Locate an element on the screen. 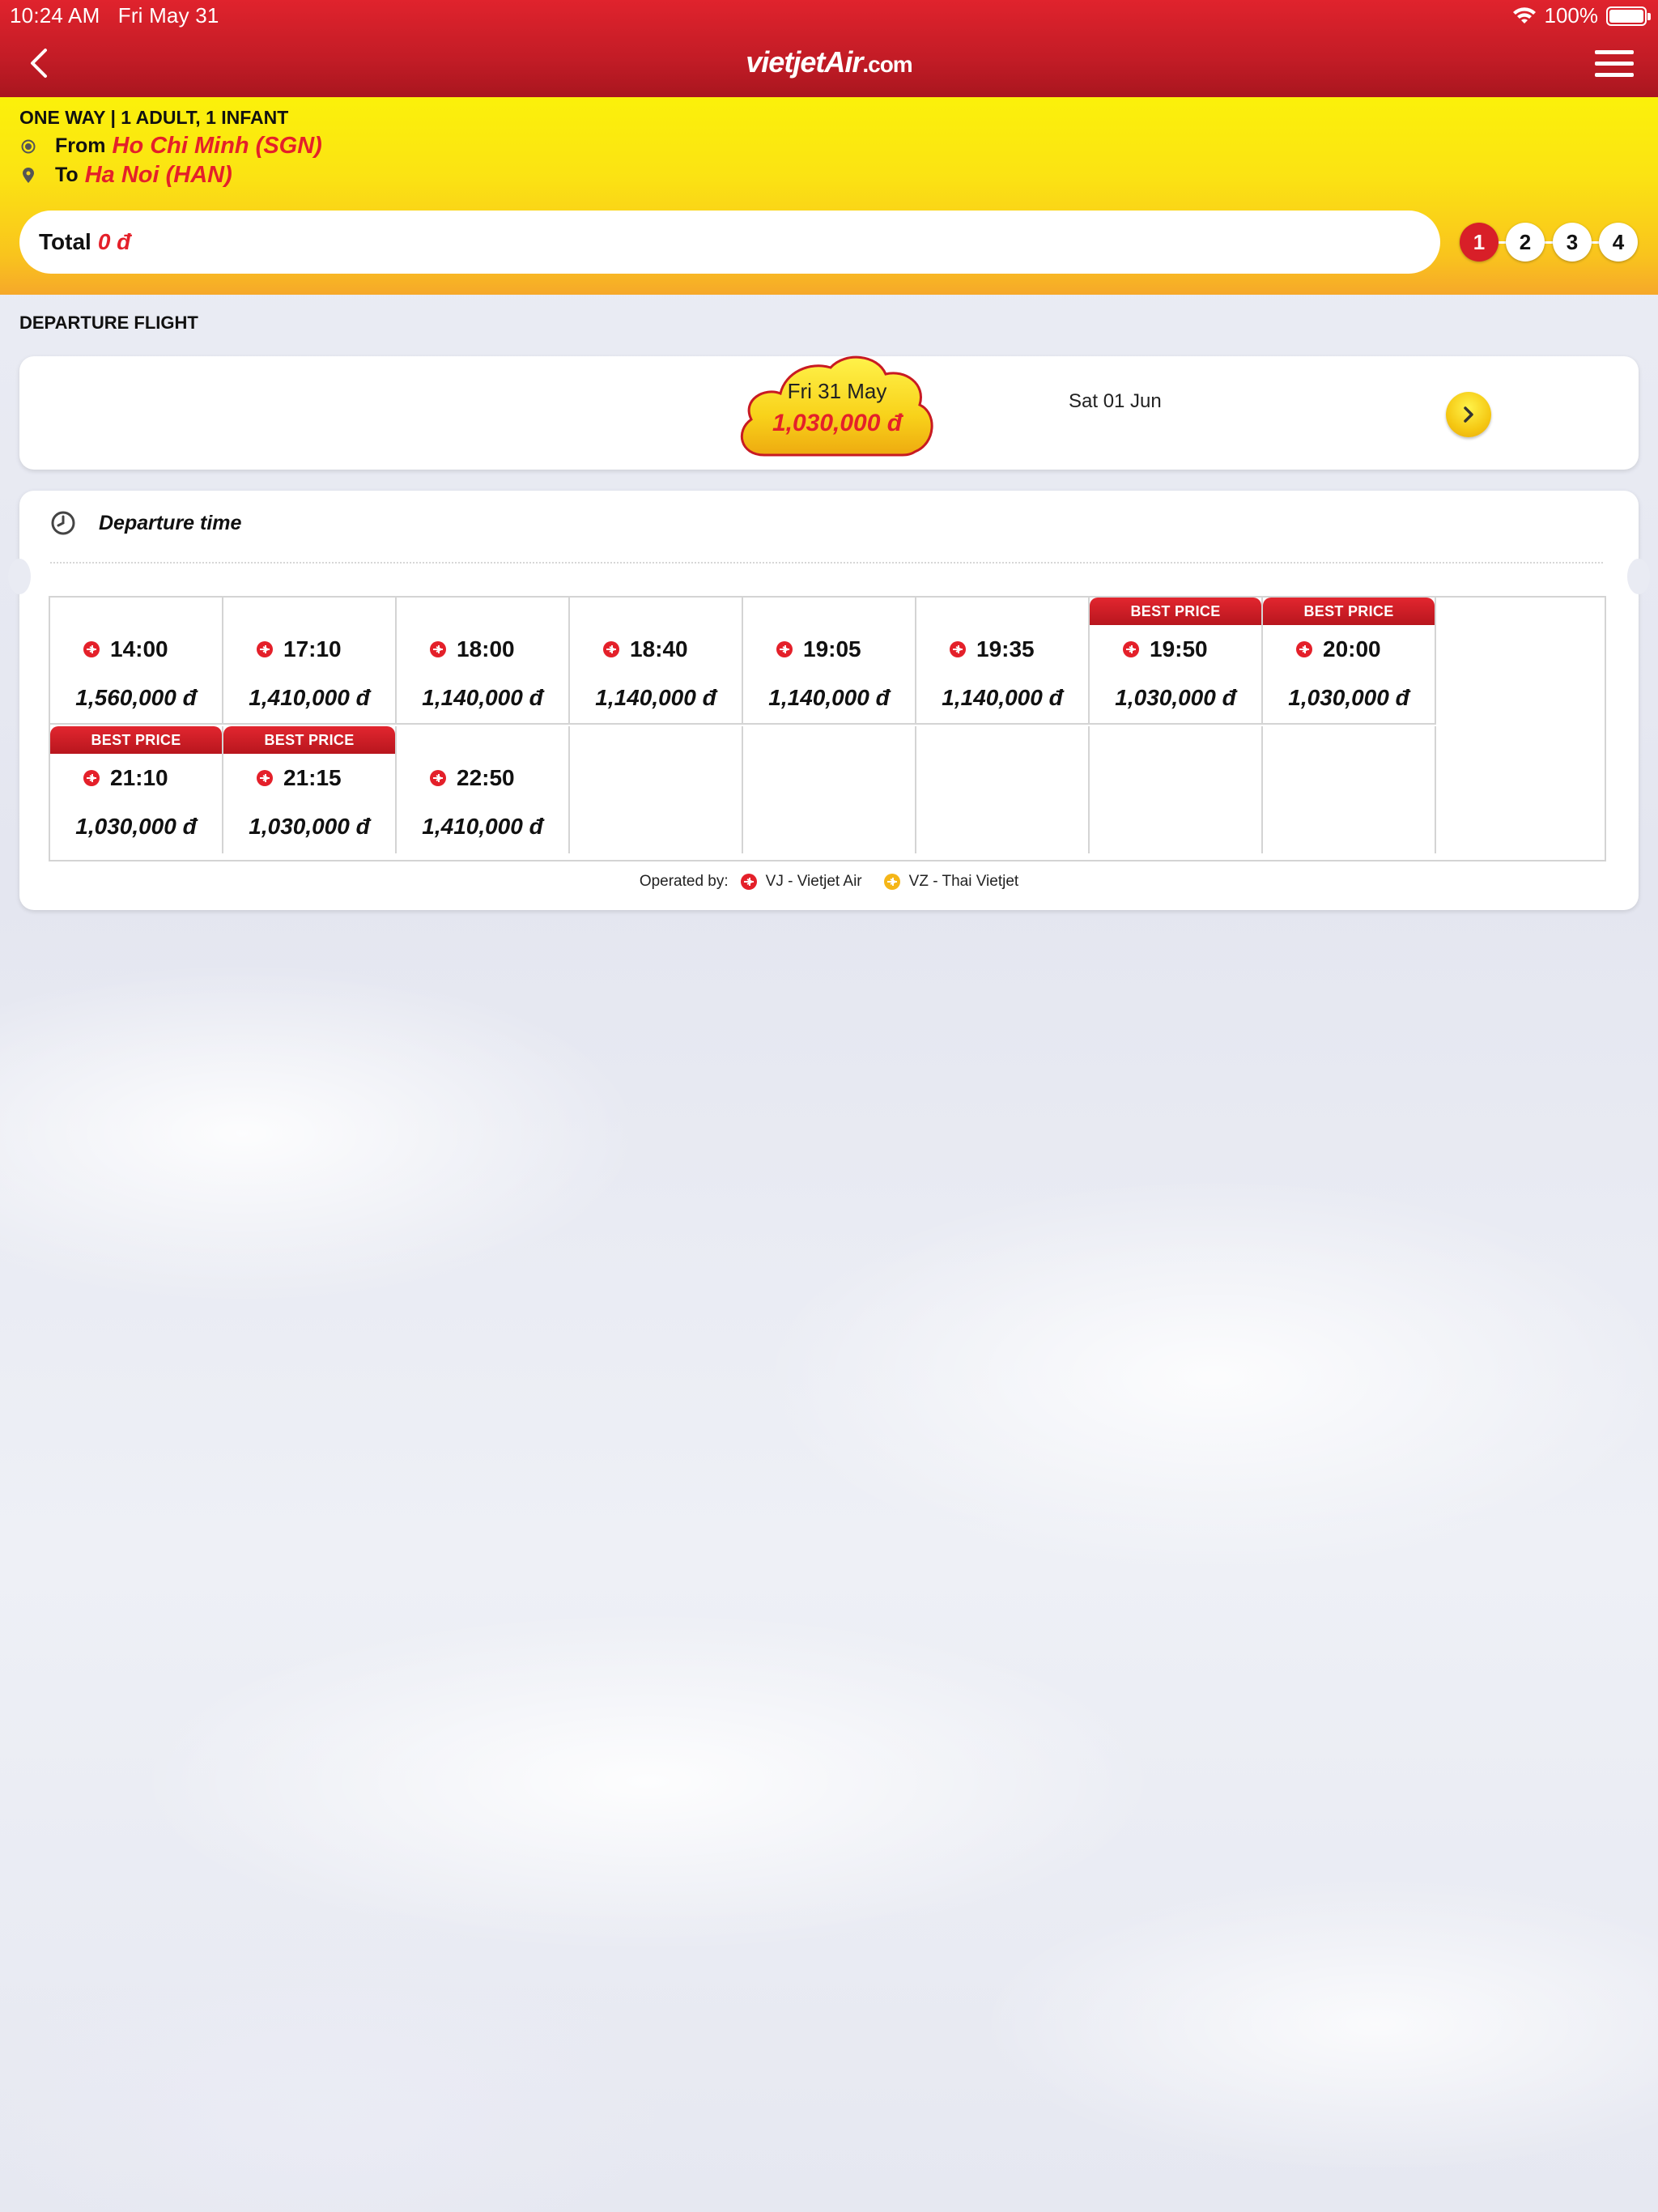  flight-option: 18:40 1,140,000 đ is located at coordinates (656, 661).